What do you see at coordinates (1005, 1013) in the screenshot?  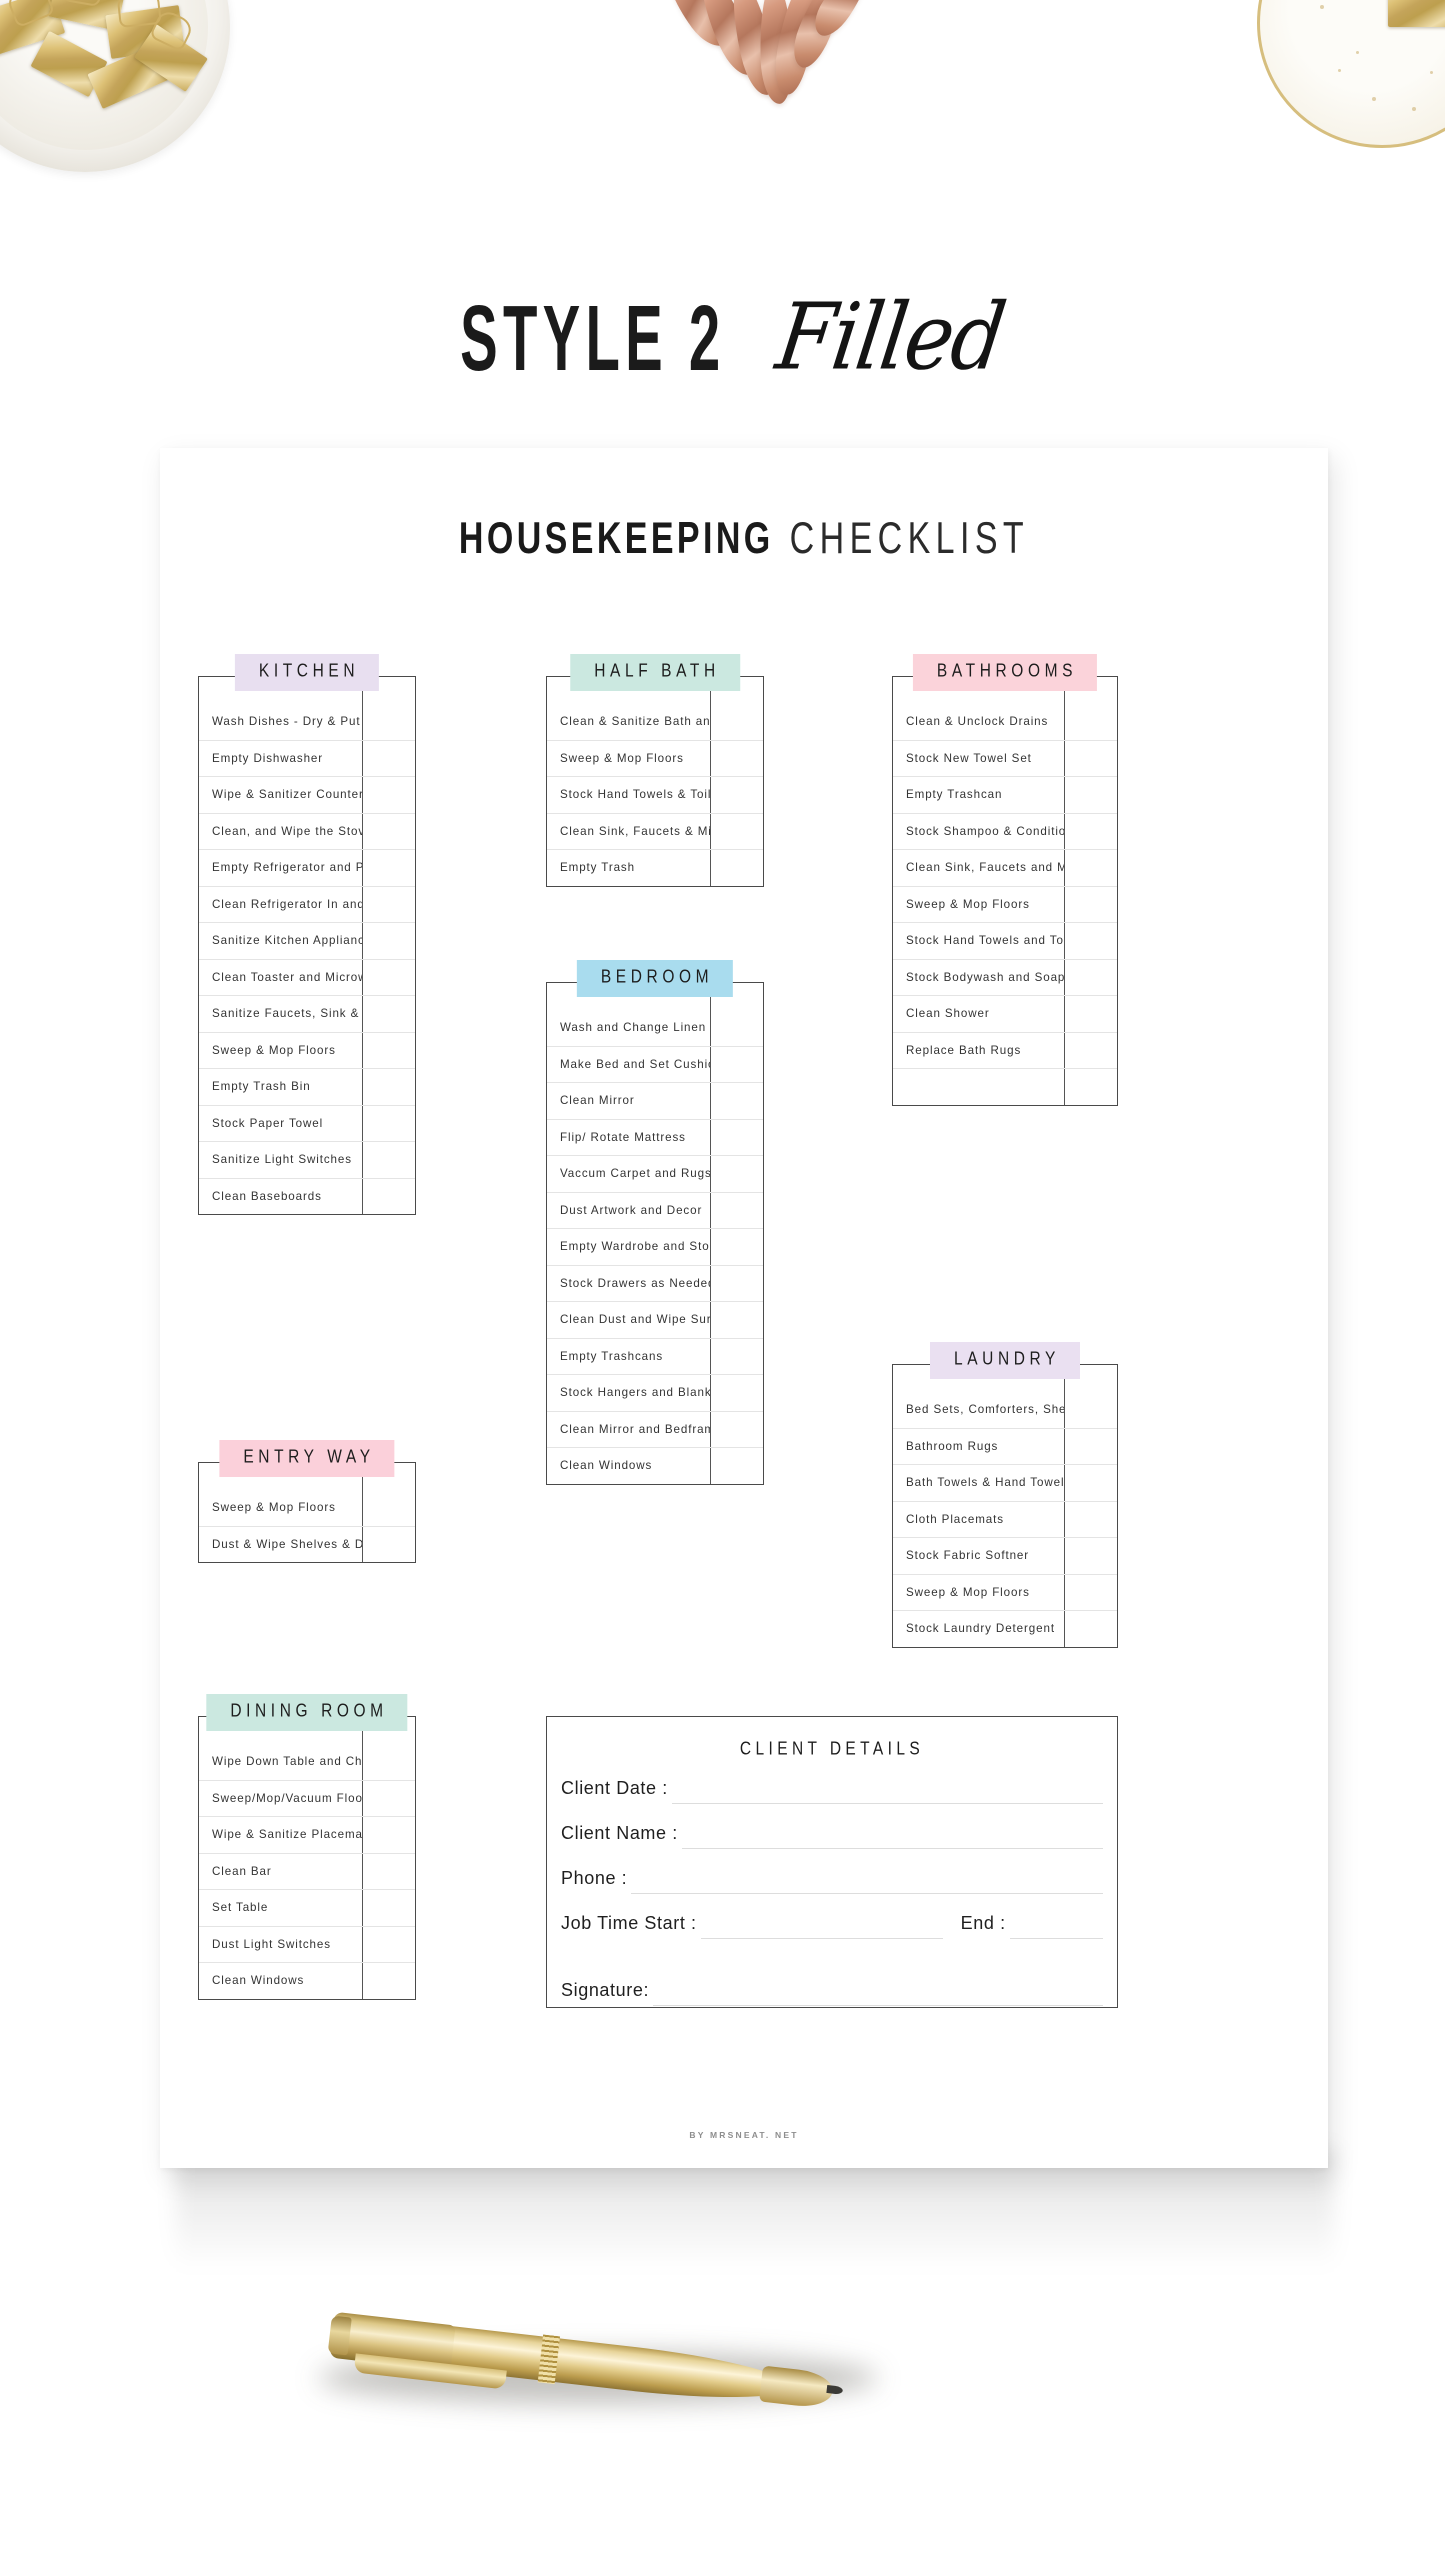 I see `table-row: Clean Shower` at bounding box center [1005, 1013].